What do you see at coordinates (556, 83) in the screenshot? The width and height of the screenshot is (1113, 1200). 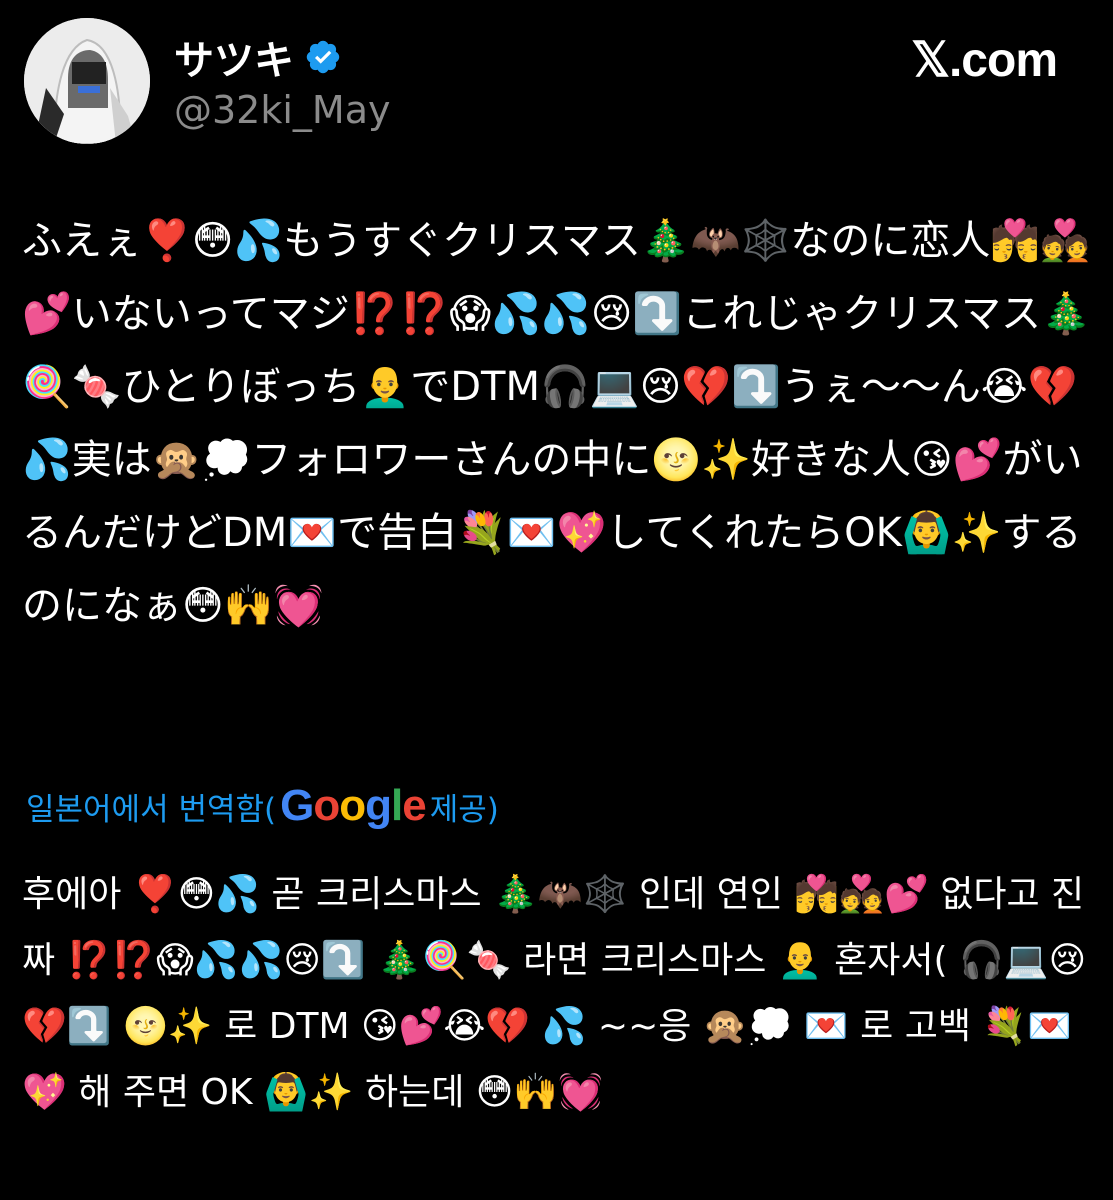 I see `tweet-header: サツキ @32ki_May 𝕏.com` at bounding box center [556, 83].